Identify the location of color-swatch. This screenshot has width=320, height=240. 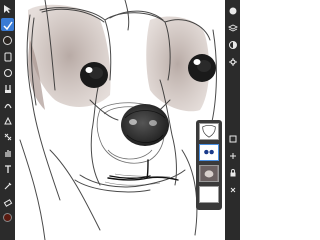
(7, 40).